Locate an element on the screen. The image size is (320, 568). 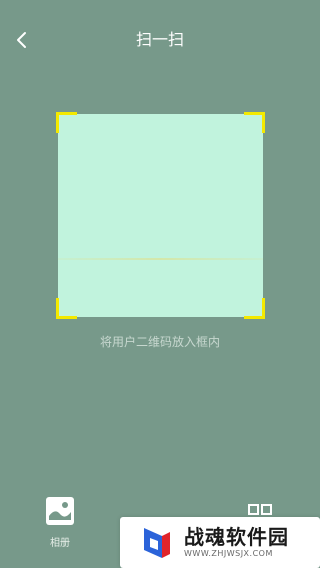
scan-hint: 将用户二维码放入框内 is located at coordinates (159, 342).